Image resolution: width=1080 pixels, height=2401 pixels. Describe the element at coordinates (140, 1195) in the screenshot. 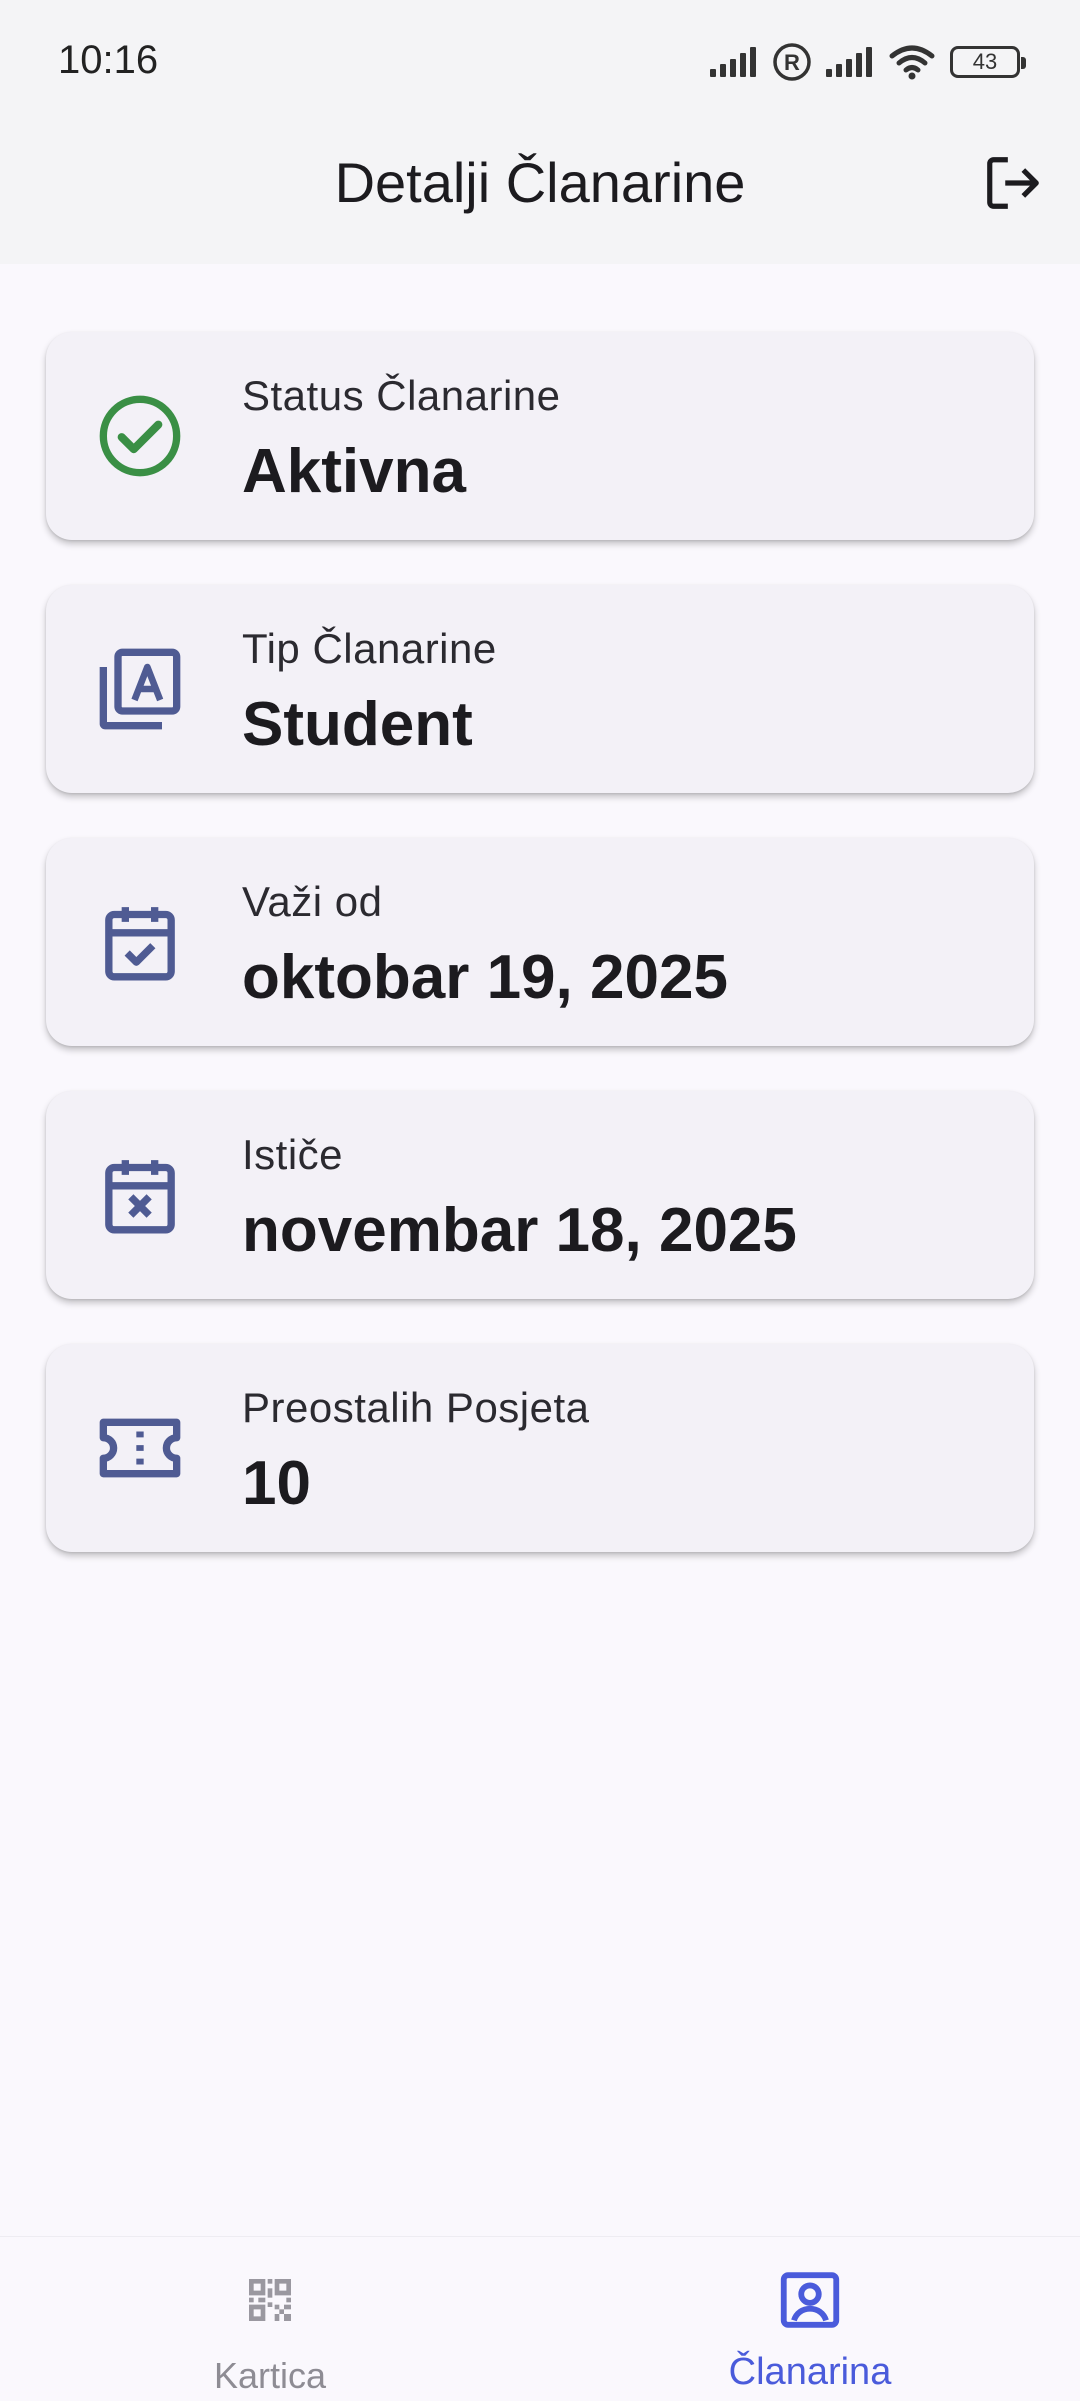

I see `calendar-x-icon` at that location.